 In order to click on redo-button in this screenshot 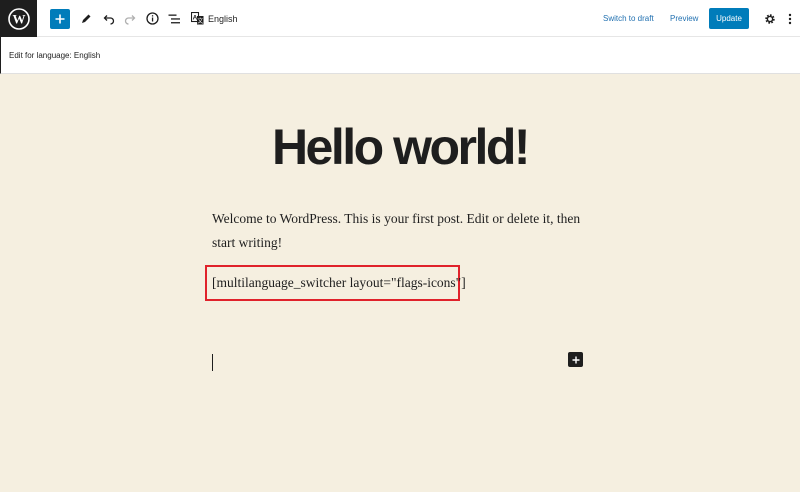, I will do `click(130, 18)`.